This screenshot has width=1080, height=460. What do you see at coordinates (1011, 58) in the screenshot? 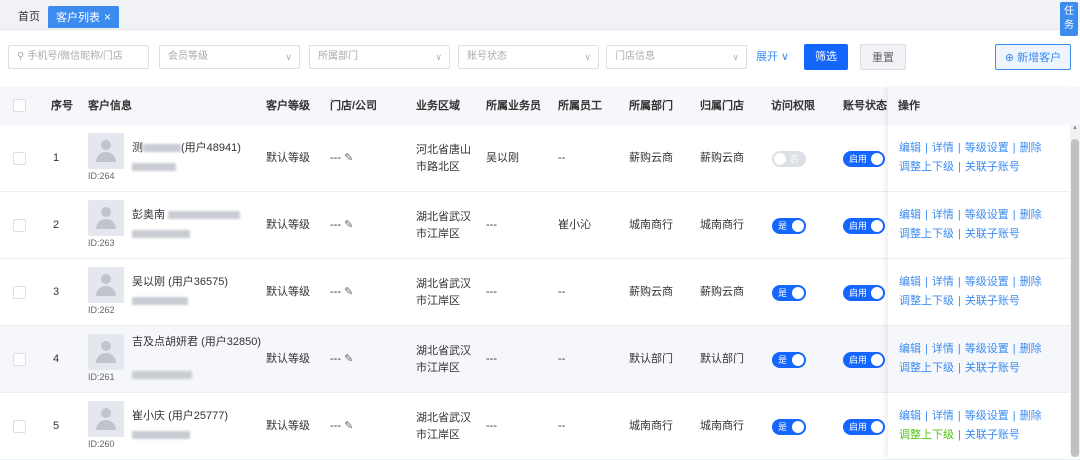
I see `plus-circle-icon: ⊕` at bounding box center [1011, 58].